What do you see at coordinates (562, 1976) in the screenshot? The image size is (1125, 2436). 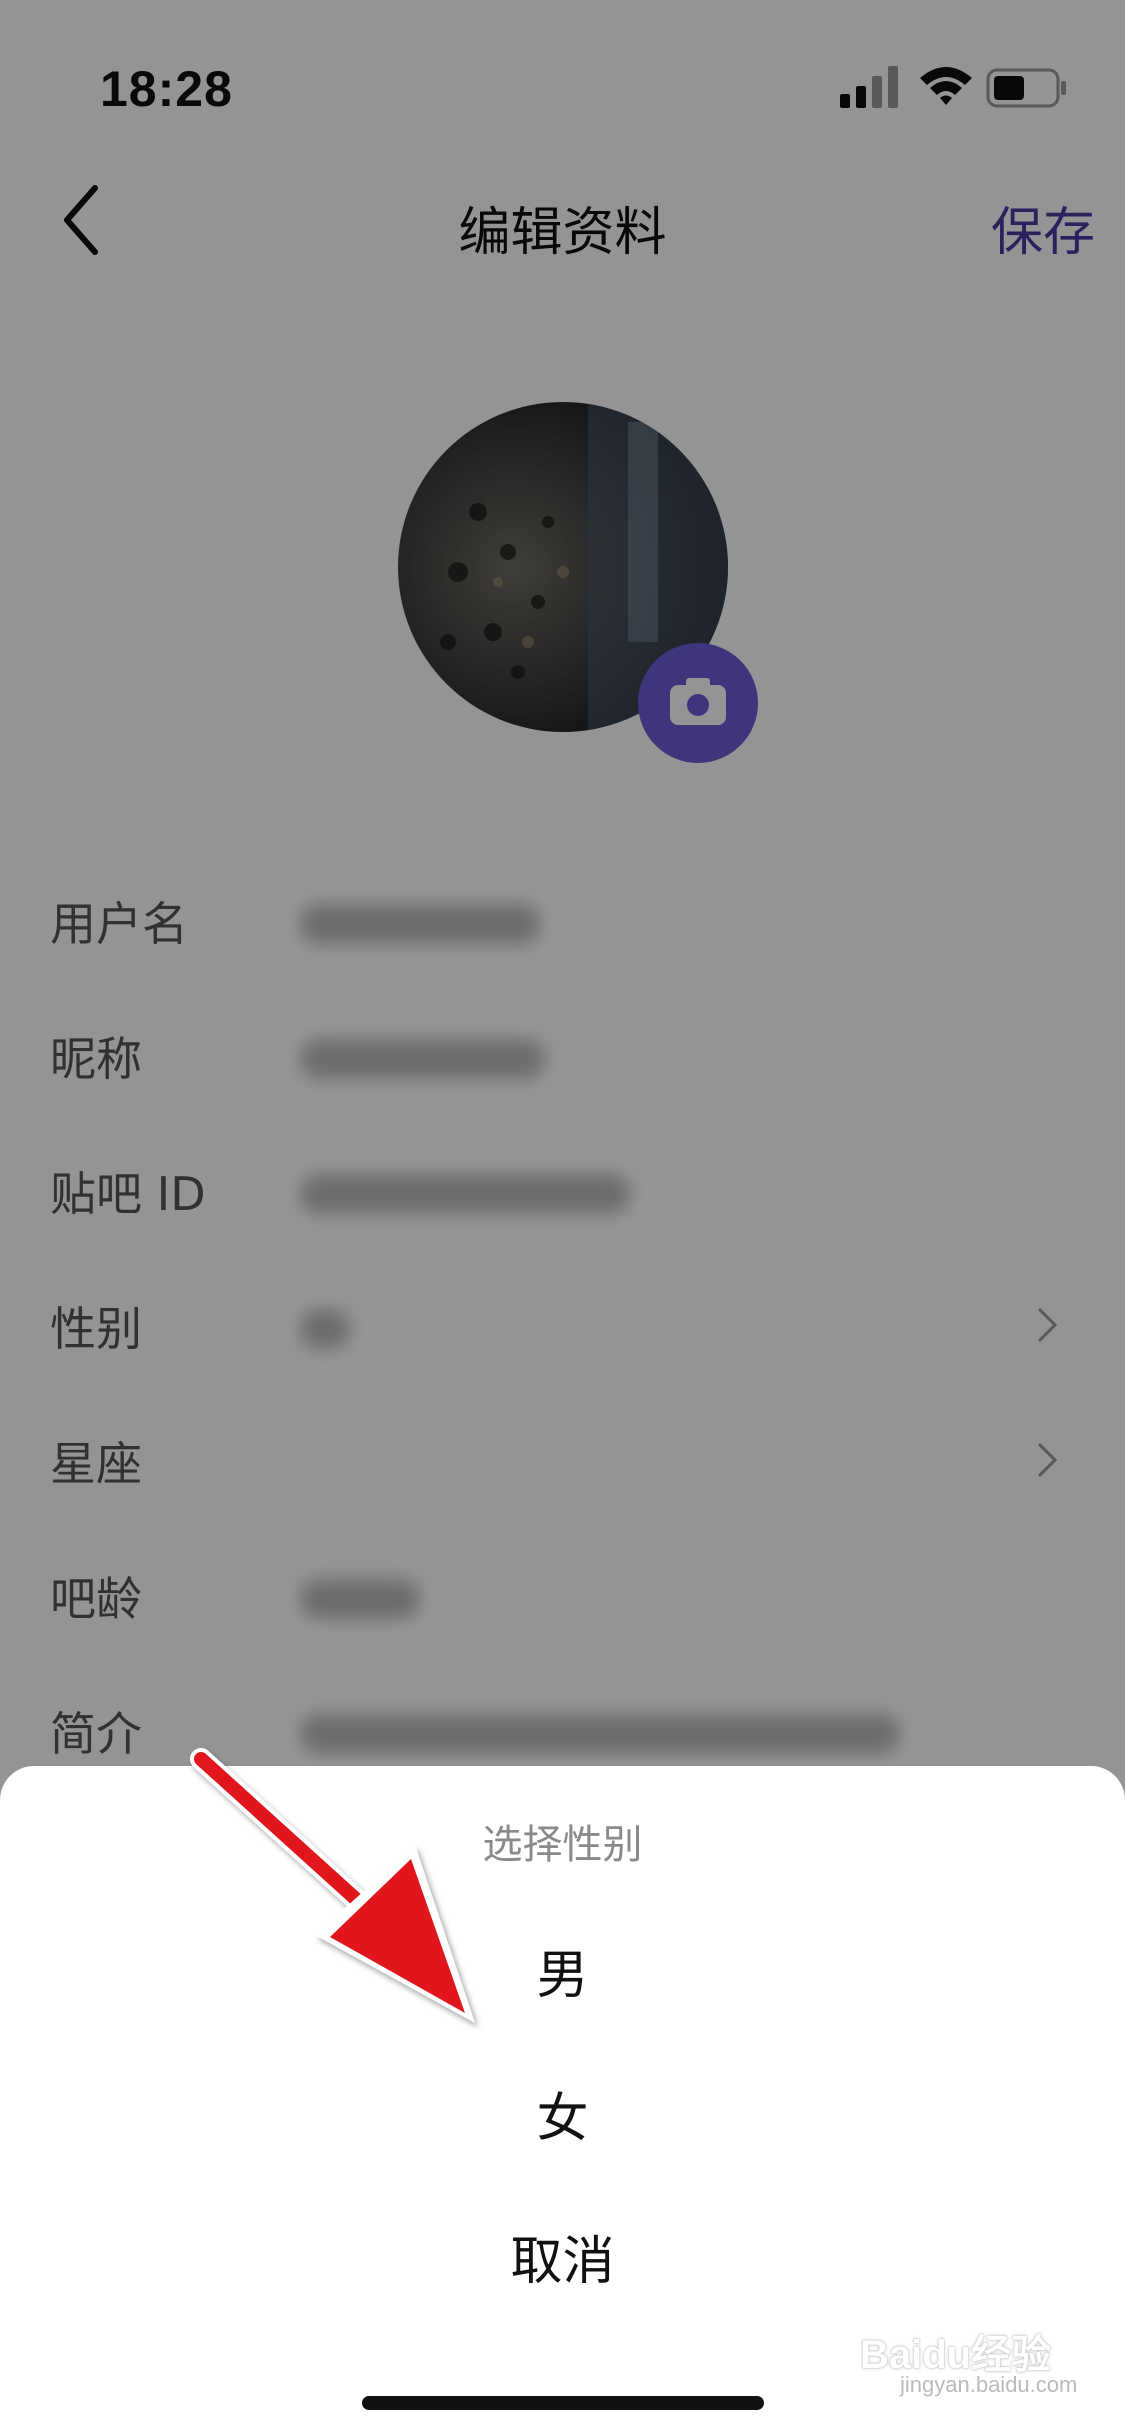 I see `option-male: 男` at bounding box center [562, 1976].